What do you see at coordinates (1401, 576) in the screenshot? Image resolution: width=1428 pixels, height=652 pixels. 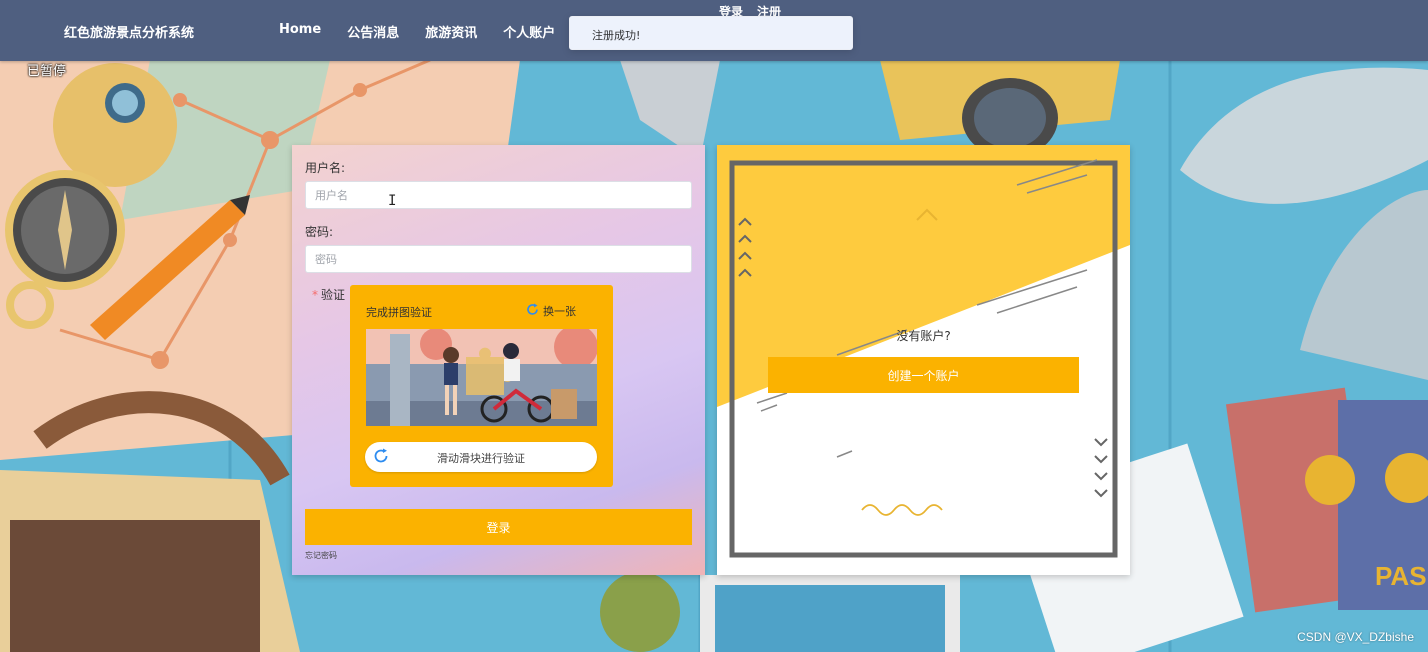 I see `svg-text: PAS` at bounding box center [1401, 576].